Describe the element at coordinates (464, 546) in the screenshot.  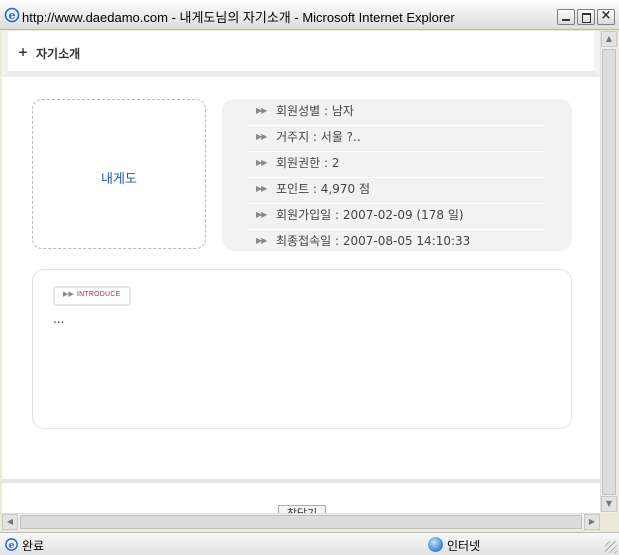
I see `security-zone-text: 인터넷` at that location.